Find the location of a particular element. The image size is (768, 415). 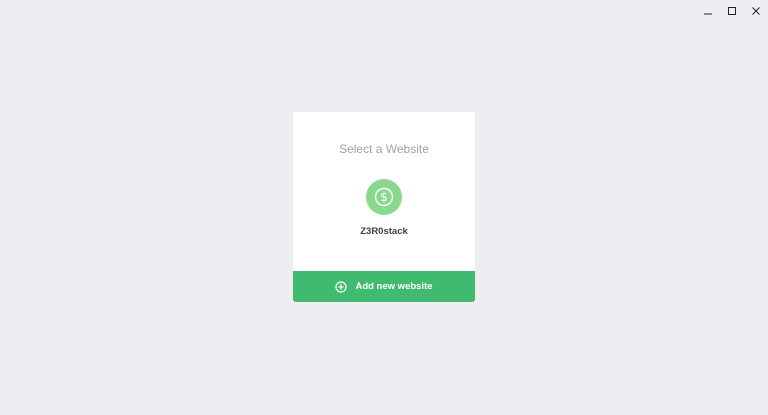

site-name: Z3R0stack is located at coordinates (384, 231).